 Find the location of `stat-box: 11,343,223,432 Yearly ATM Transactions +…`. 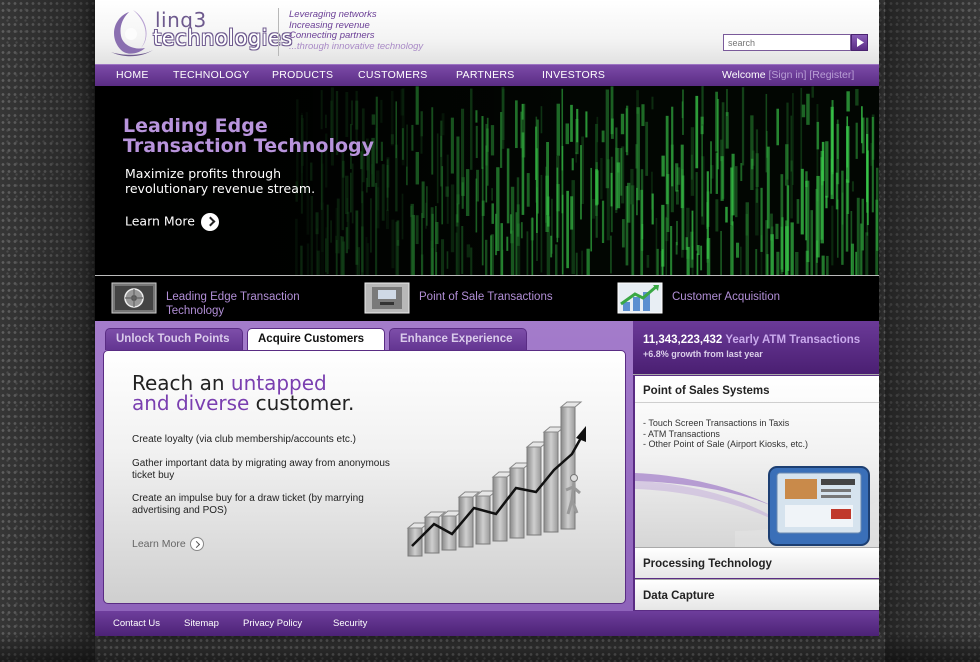

stat-box: 11,343,223,432 Yearly ATM Transactions +… is located at coordinates (756, 348).